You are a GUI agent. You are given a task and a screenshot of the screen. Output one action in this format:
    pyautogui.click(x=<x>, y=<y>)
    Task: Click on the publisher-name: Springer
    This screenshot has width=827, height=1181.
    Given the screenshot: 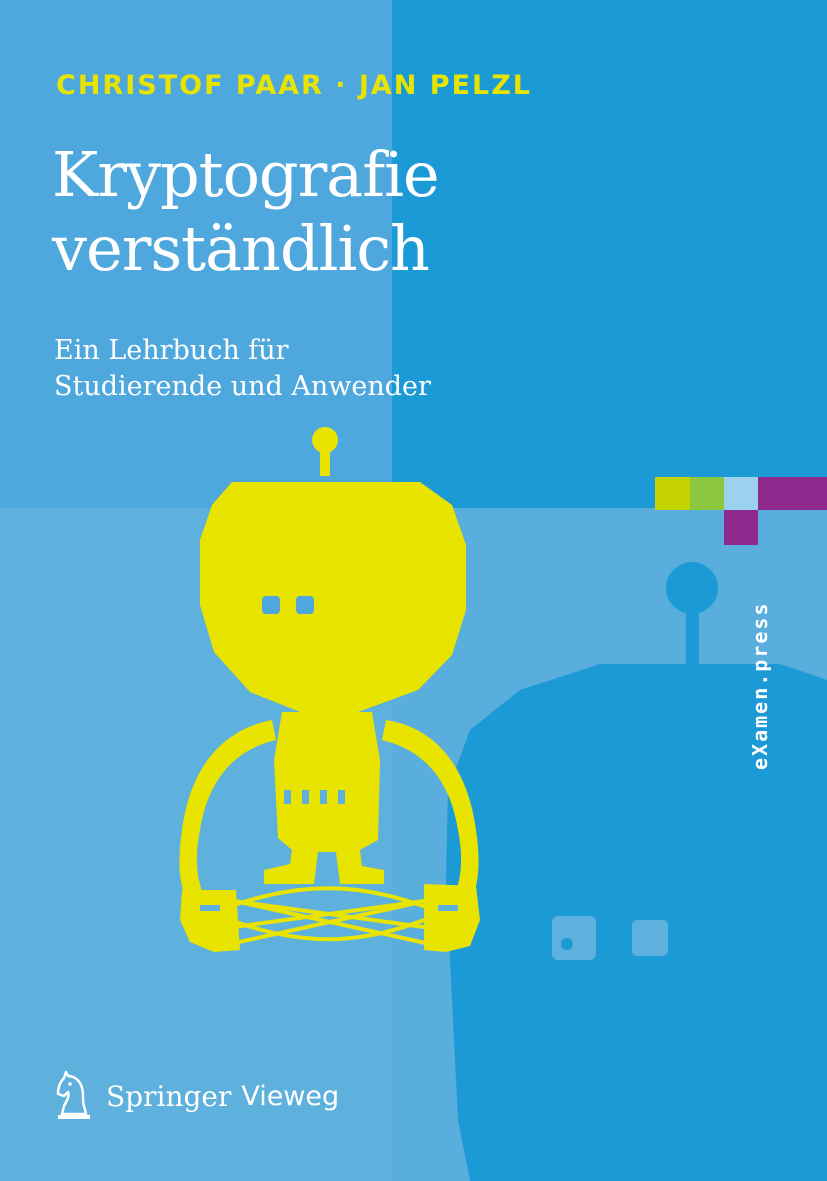 What is the action you would take?
    pyautogui.click(x=169, y=1096)
    